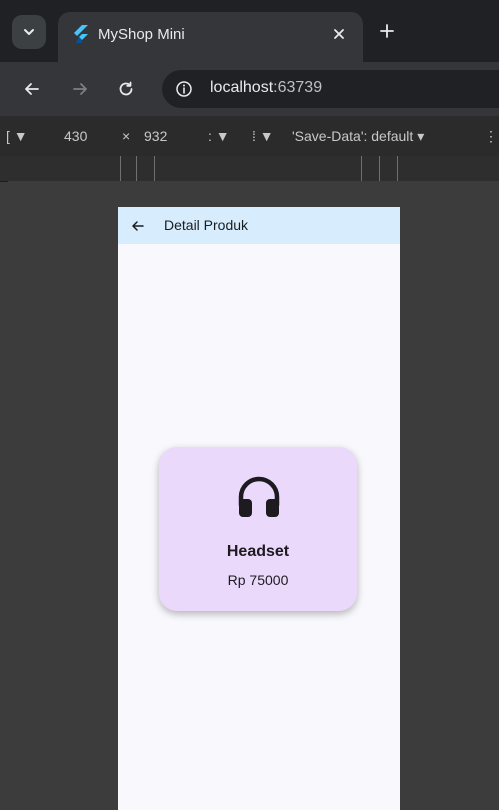 This screenshot has height=810, width=499. Describe the element at coordinates (75, 136) in the screenshot. I see `device-width: 430` at that location.